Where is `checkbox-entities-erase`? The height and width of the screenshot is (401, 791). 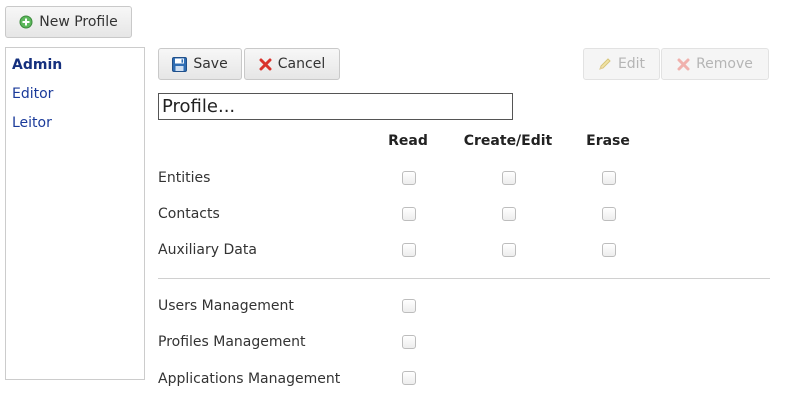
checkbox-entities-erase is located at coordinates (609, 178).